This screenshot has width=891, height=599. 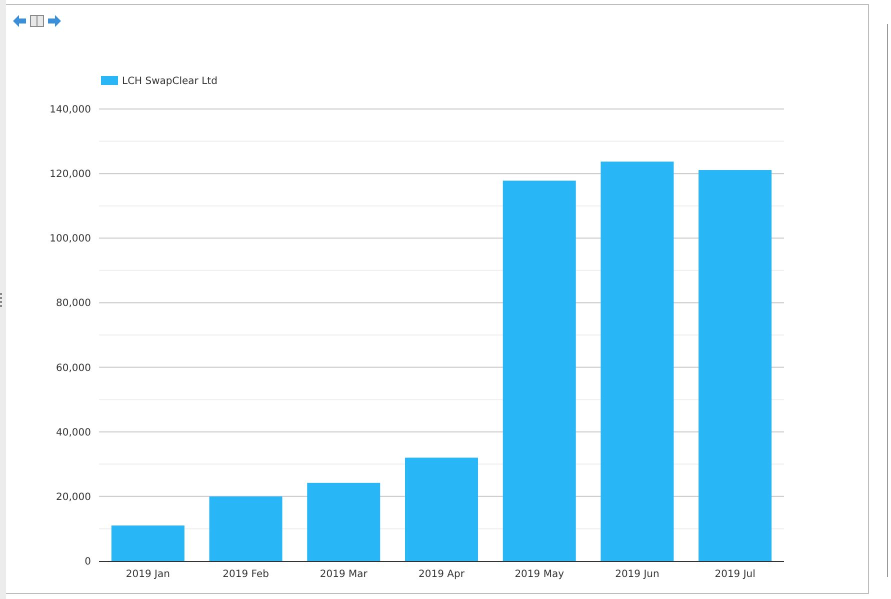 I want to click on y-tick-label: 20,000, so click(x=73, y=497).